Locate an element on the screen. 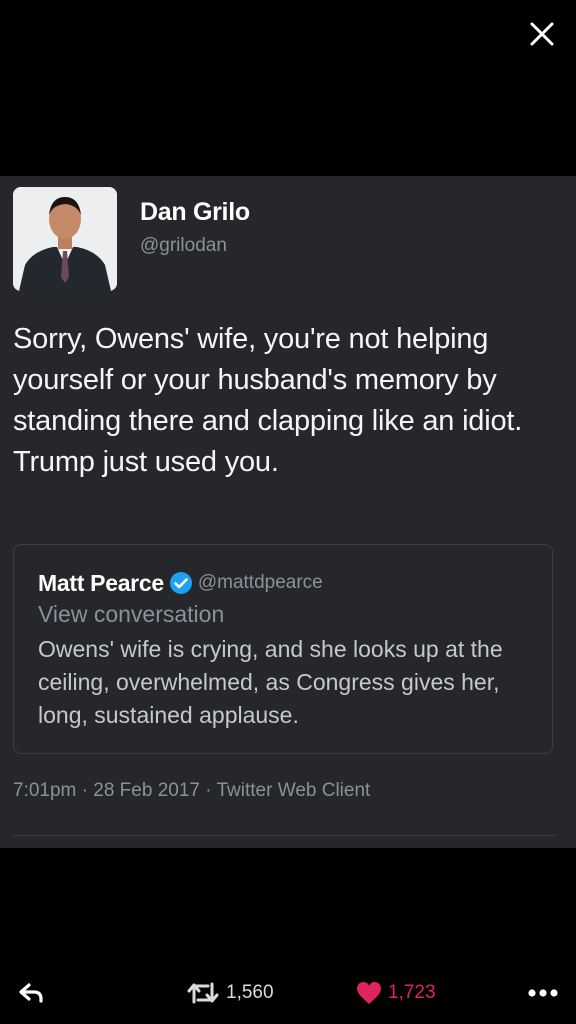 This screenshot has height=1024, width=576. retweet-button: 1,560 is located at coordinates (230, 993).